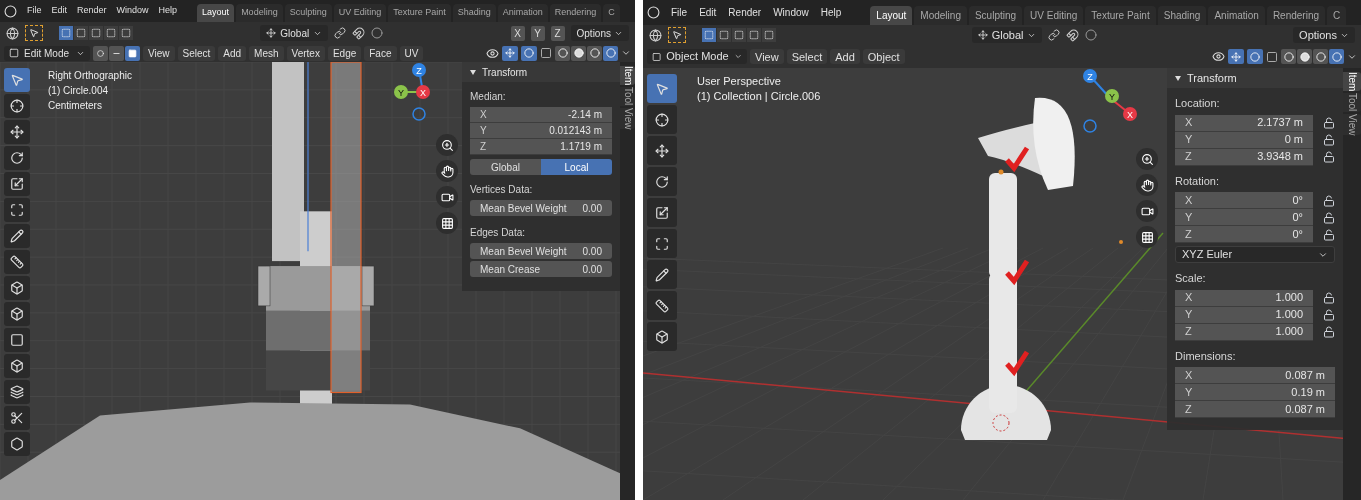 The height and width of the screenshot is (500, 1361). I want to click on menu-item: Render, so click(745, 12).